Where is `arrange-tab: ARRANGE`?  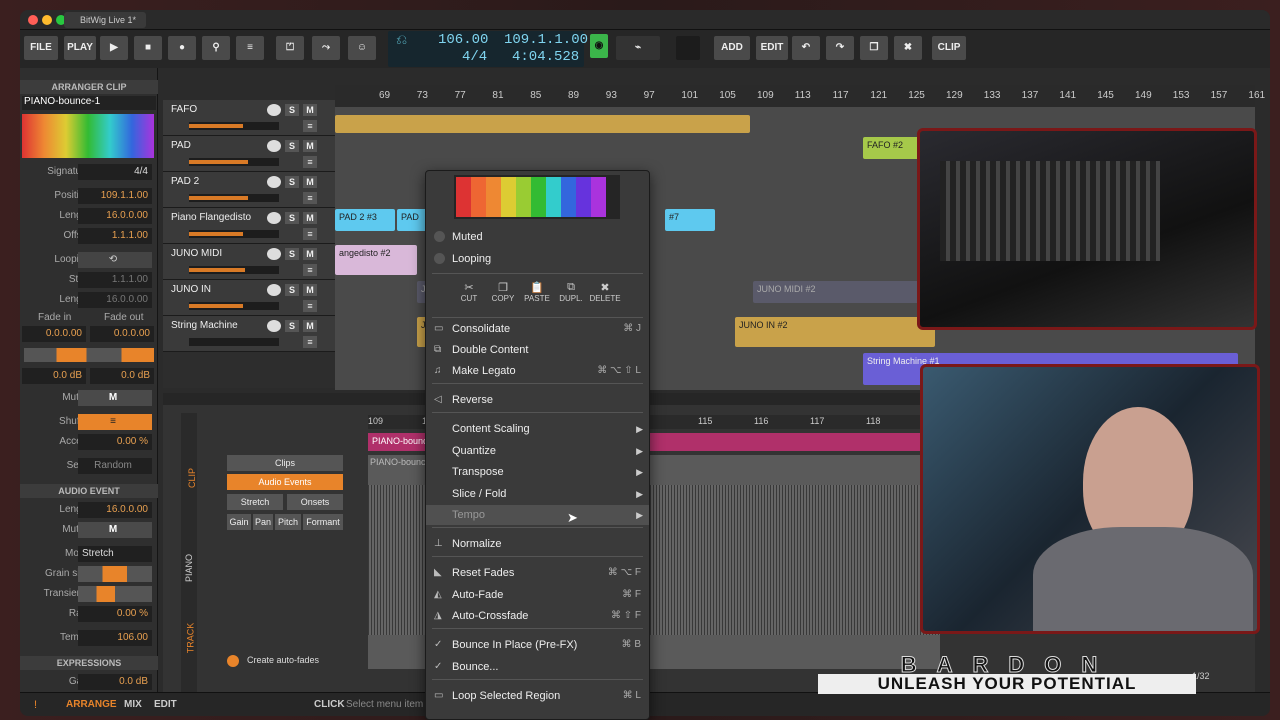
arrange-tab: ARRANGE is located at coordinates (91, 704).